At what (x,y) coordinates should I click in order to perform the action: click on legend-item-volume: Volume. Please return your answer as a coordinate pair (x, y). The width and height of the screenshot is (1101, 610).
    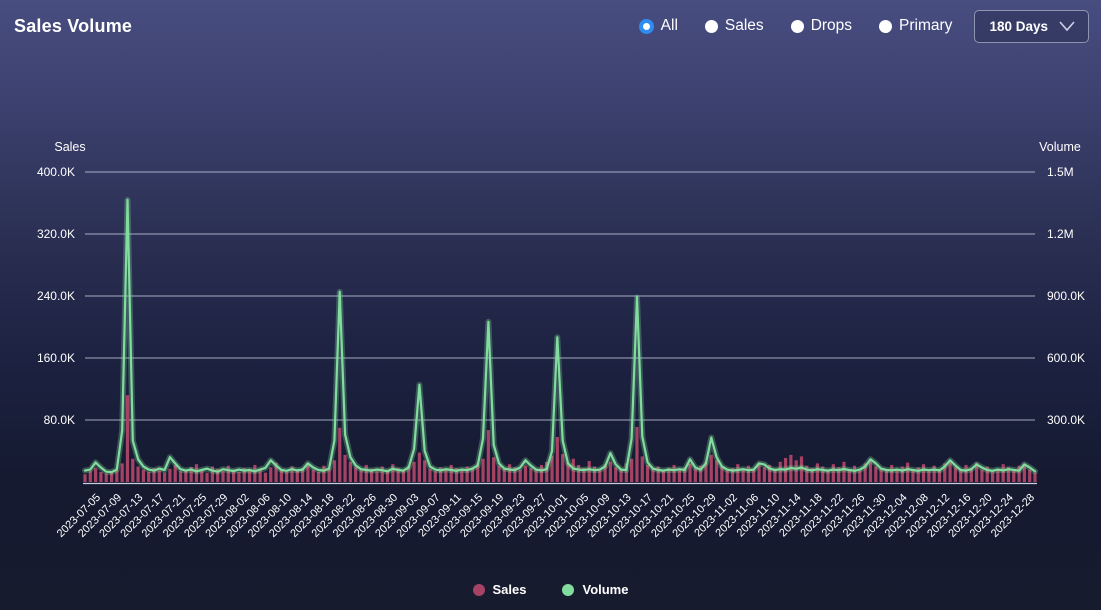
    Looking at the image, I should click on (595, 589).